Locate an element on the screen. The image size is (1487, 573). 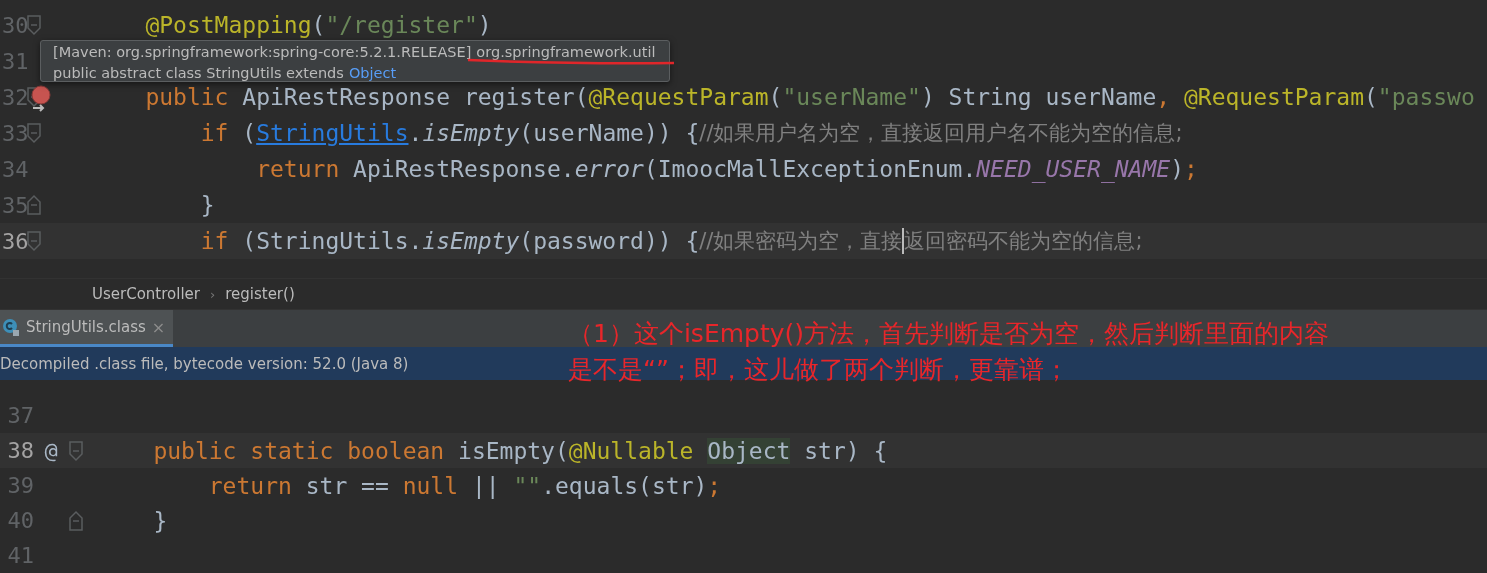
method-override-icon is located at coordinates (41, 99).